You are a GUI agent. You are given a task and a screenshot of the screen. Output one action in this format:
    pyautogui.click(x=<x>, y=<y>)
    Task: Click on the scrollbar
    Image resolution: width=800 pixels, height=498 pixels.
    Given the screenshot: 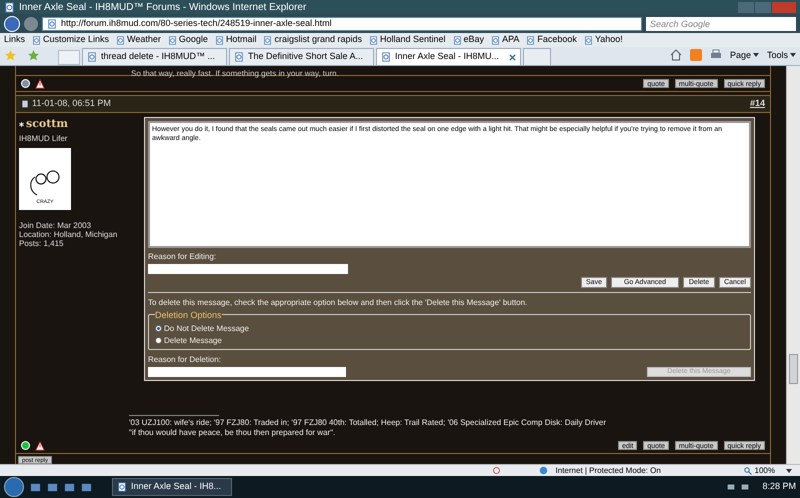 What is the action you would take?
    pyautogui.click(x=793, y=265)
    